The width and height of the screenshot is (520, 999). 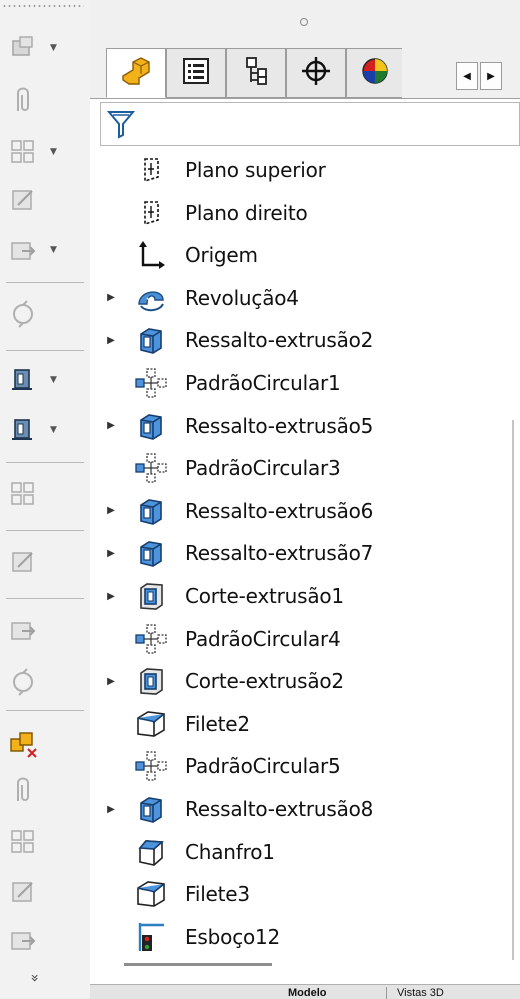 I want to click on insert-part-button: ▼, so click(x=36, y=48).